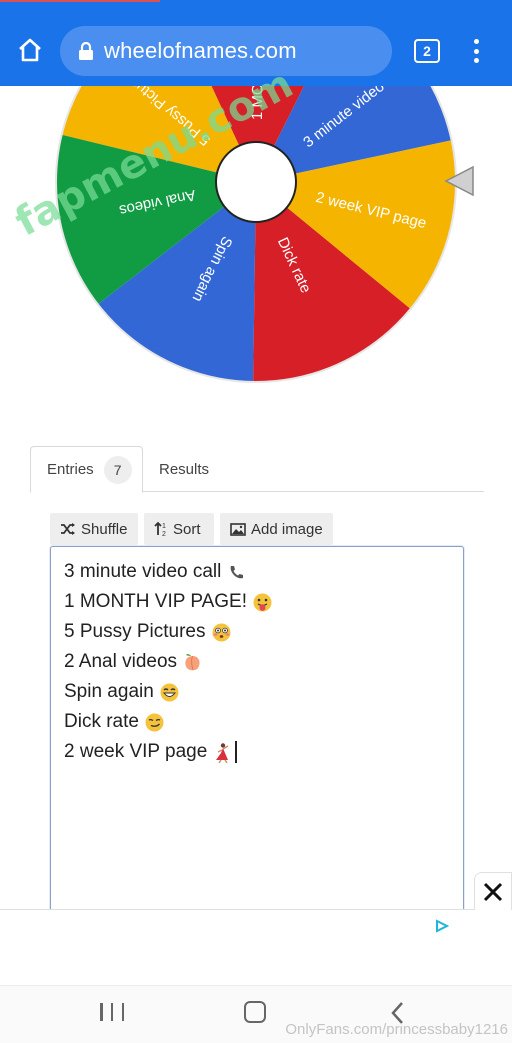 Image resolution: width=512 pixels, height=1043 pixels. Describe the element at coordinates (68, 529) in the screenshot. I see `shuffle-icon` at that location.